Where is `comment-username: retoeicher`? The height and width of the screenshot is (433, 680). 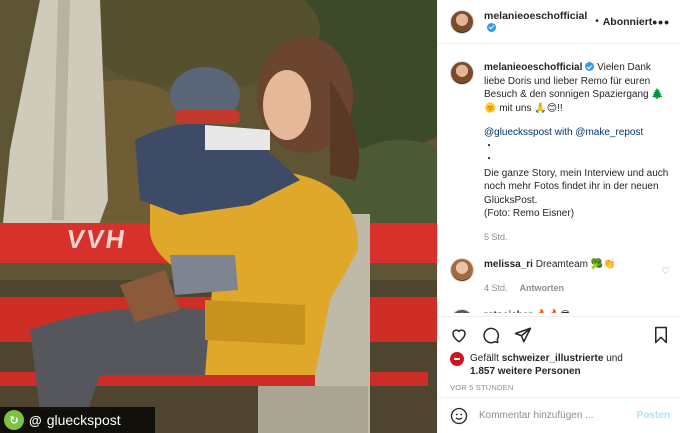 comment-username: retoeicher is located at coordinates (508, 311).